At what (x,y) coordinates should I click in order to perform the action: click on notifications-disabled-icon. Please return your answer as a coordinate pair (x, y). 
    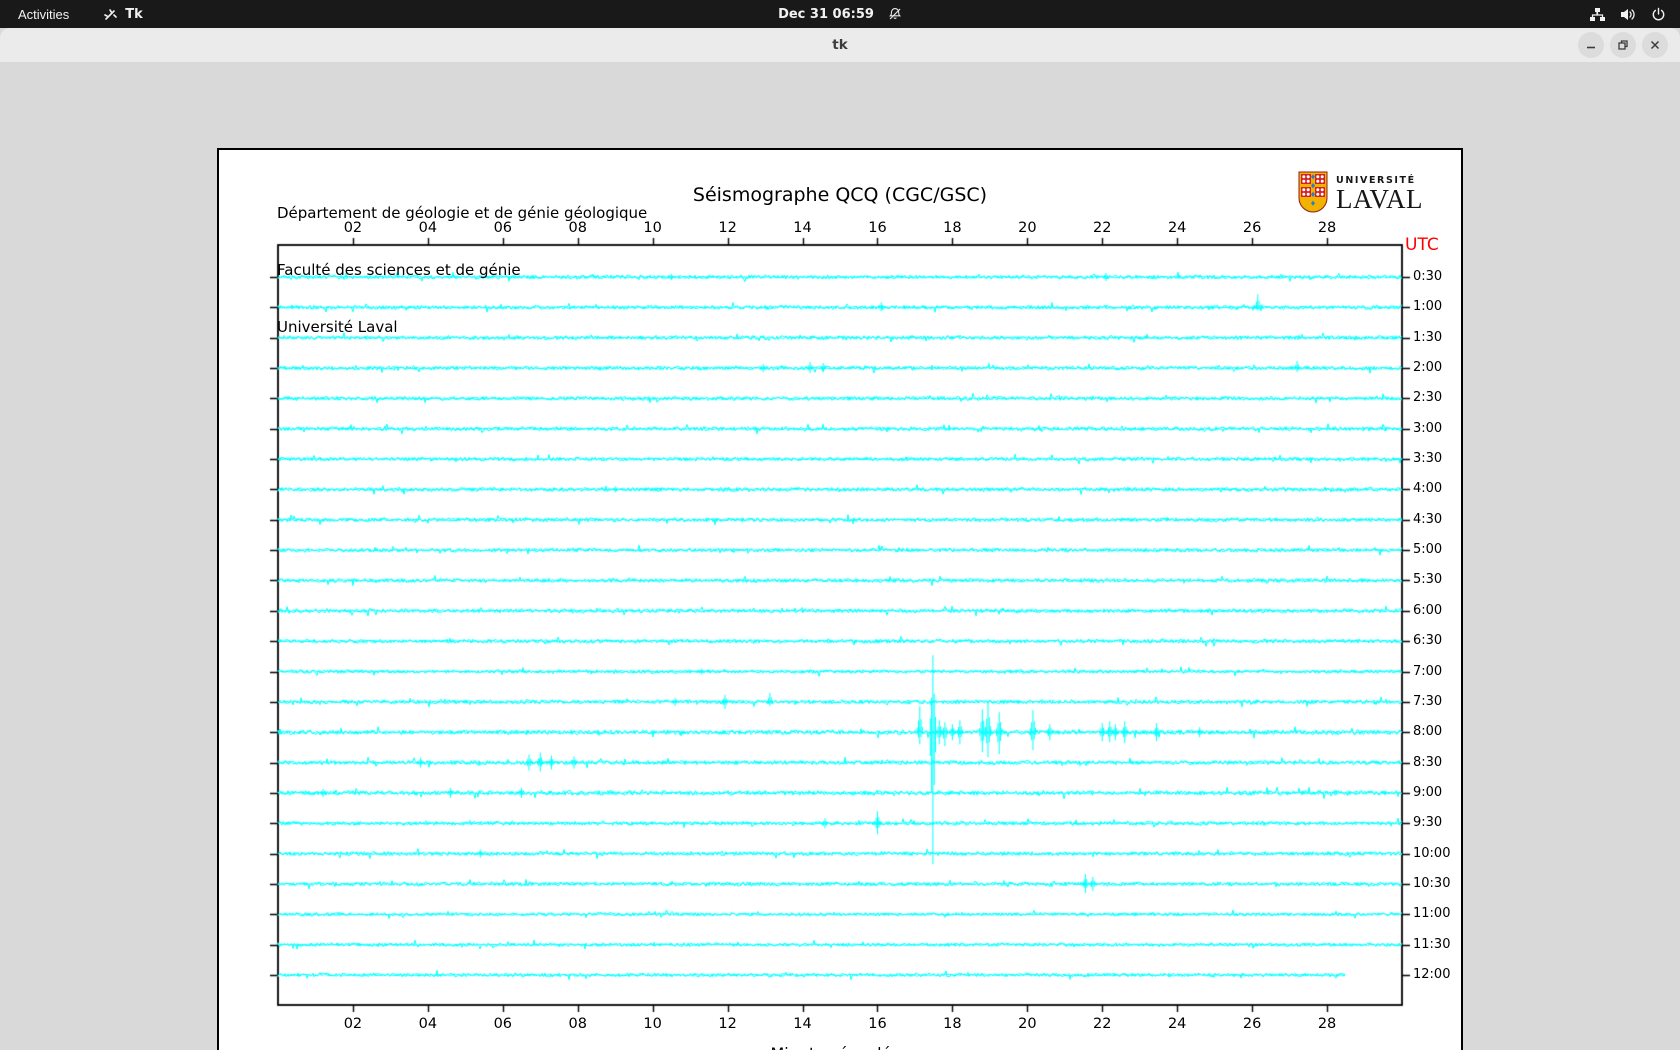
    Looking at the image, I should click on (895, 14).